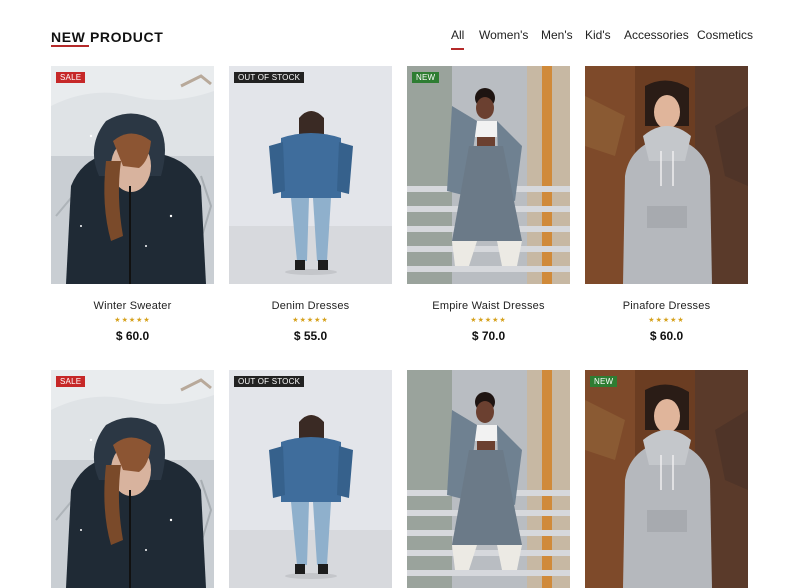 The image size is (800, 588). I want to click on product-price: $ 55.0, so click(310, 336).